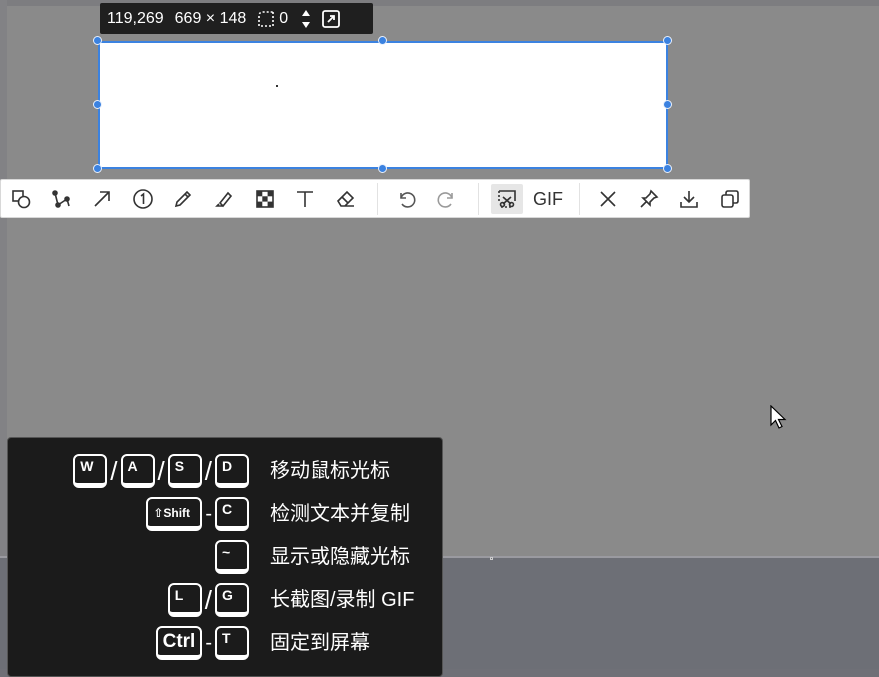  I want to click on shortcut-keys: W / A / S / D, so click(161, 471).